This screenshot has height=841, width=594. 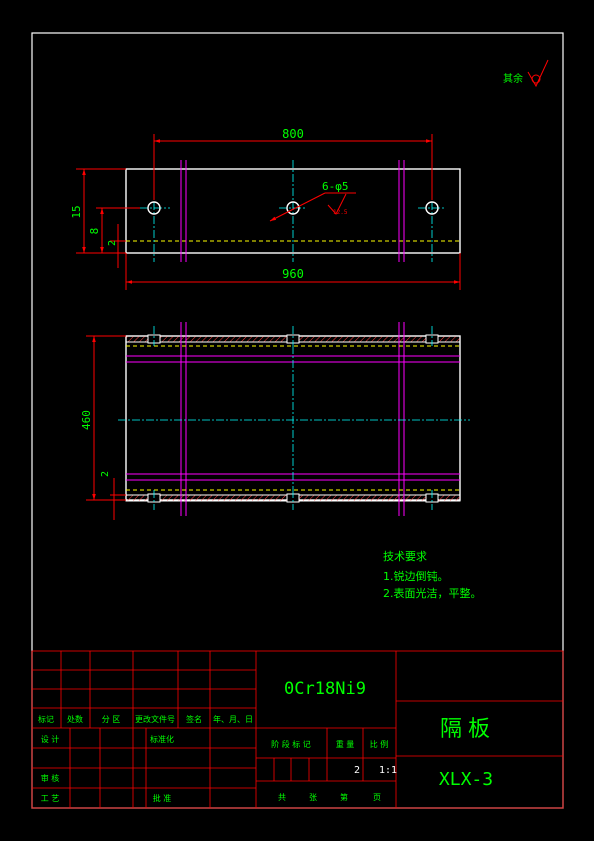 I want to click on dim-text-800: 800, so click(x=293, y=134).